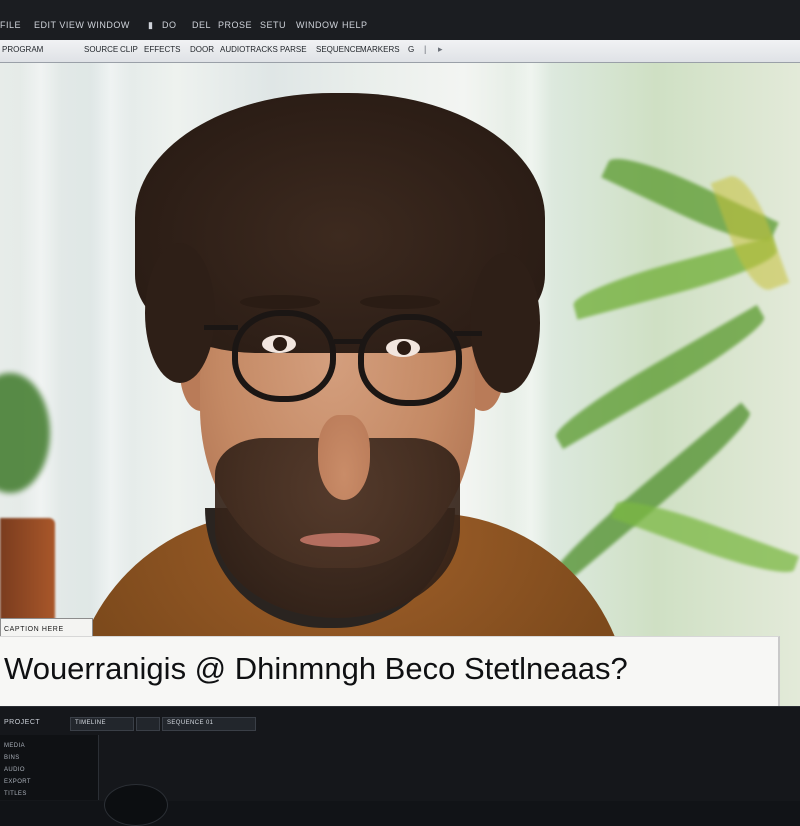 The width and height of the screenshot is (800, 826). What do you see at coordinates (380, 49) in the screenshot?
I see `toolbar-markers: MARKERS` at bounding box center [380, 49].